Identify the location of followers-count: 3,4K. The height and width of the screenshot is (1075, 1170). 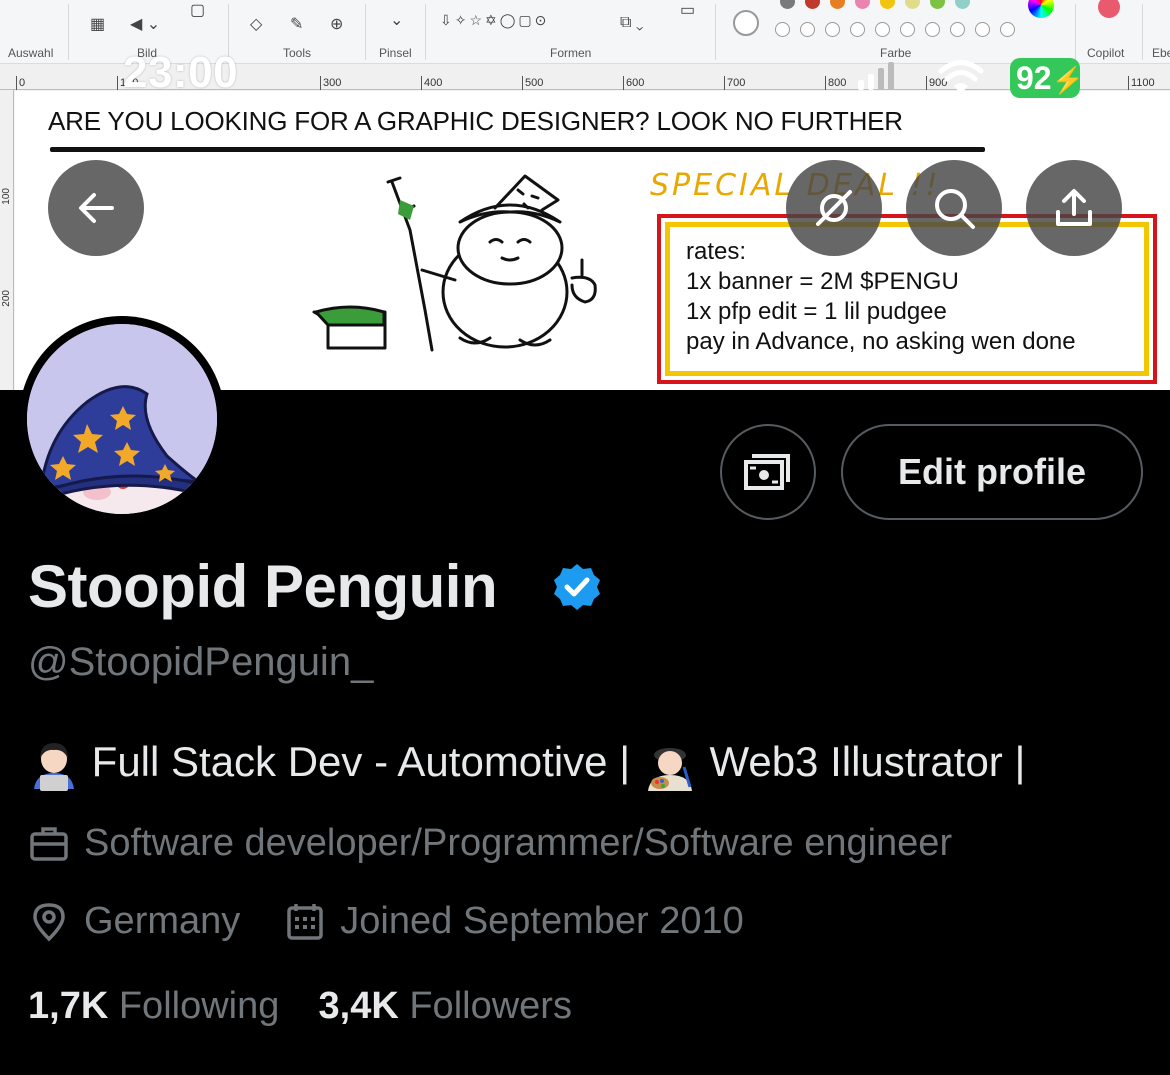
(358, 1006).